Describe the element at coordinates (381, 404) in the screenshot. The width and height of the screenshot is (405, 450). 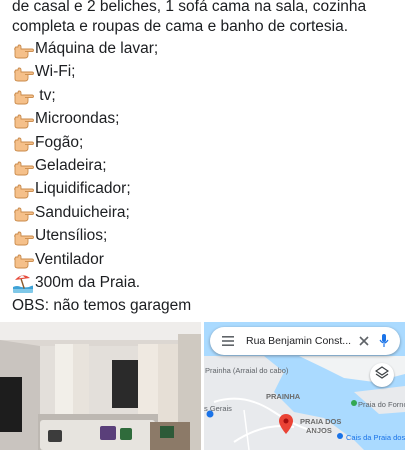
I see `map-label-praia-do-forno: Praia do Forno` at that location.